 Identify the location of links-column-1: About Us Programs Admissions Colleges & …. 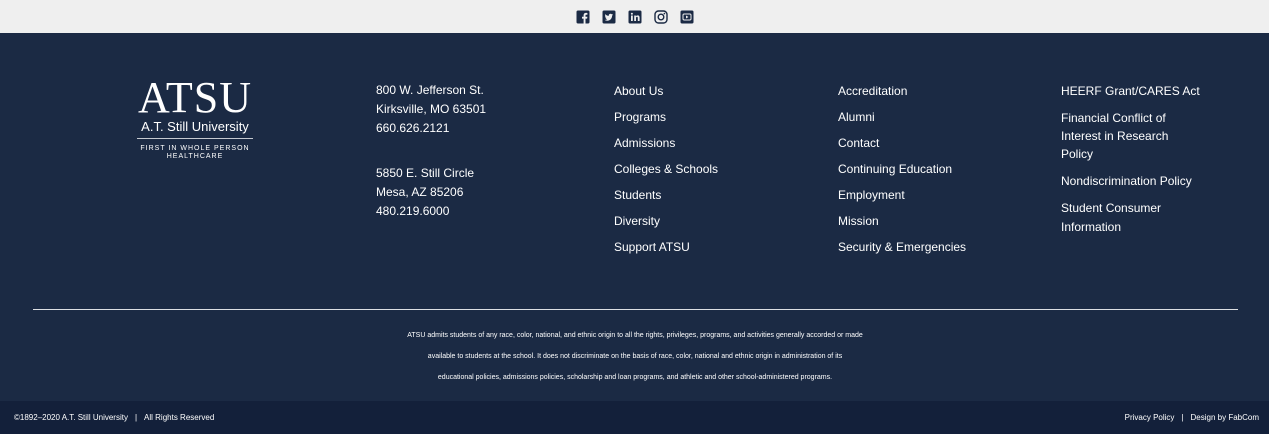
(666, 174).